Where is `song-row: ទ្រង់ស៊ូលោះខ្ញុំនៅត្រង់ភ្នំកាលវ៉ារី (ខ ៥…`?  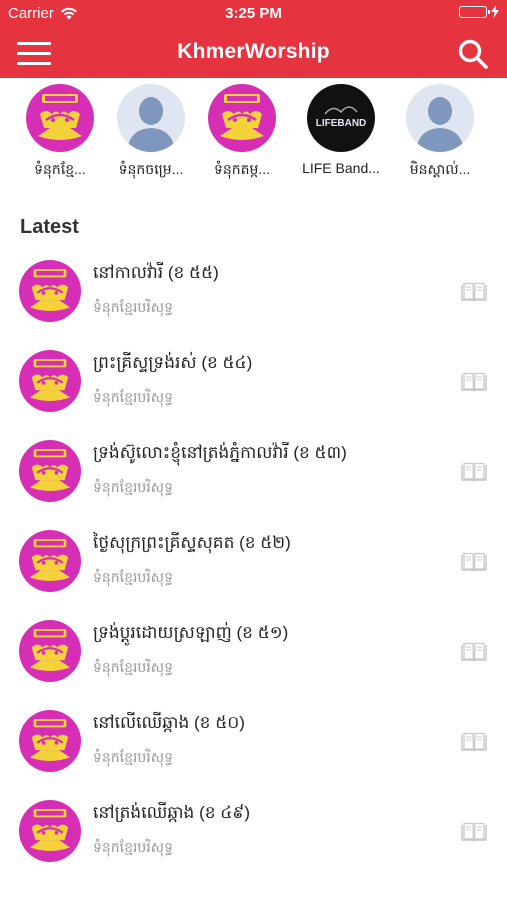
song-row: ទ្រង់ស៊ូលោះខ្ញុំនៅត្រង់ភ្នំកាលវ៉ារី (ខ ៥… is located at coordinates (253, 481).